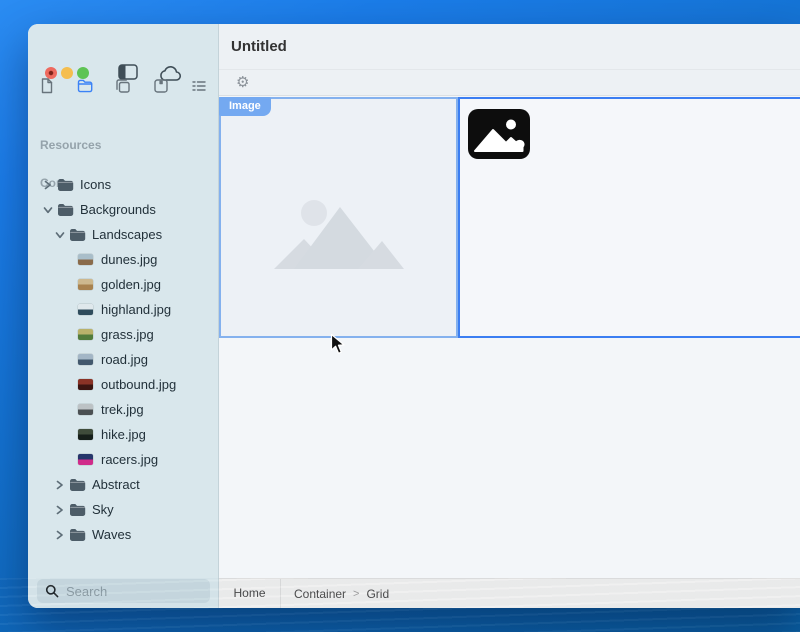 The width and height of the screenshot is (800, 632). Describe the element at coordinates (123, 509) in the screenshot. I see `tree-item-sky: Sky` at that location.